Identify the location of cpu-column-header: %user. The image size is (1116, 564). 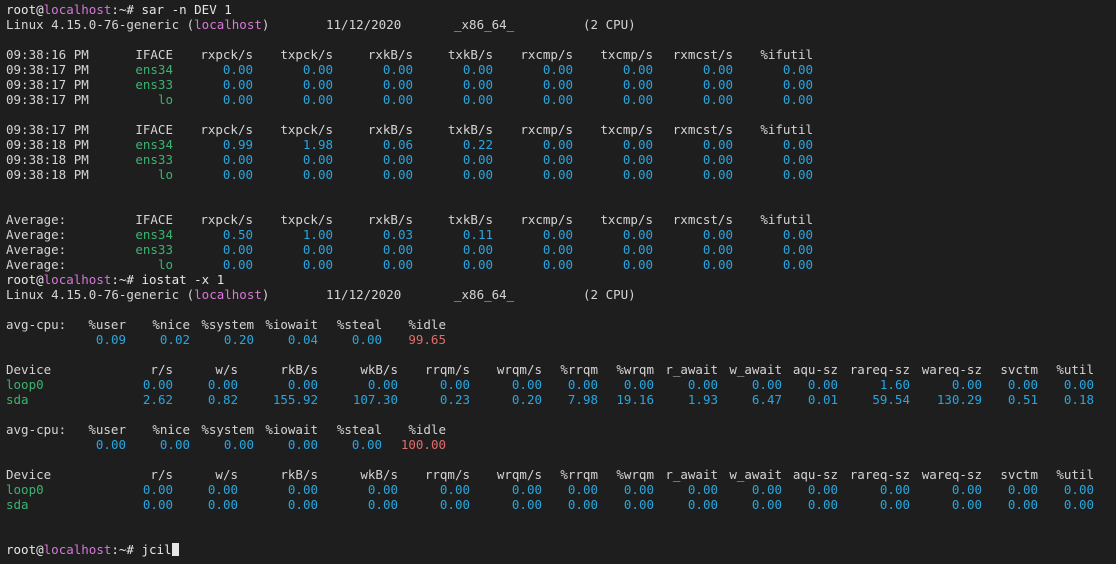
(107, 324).